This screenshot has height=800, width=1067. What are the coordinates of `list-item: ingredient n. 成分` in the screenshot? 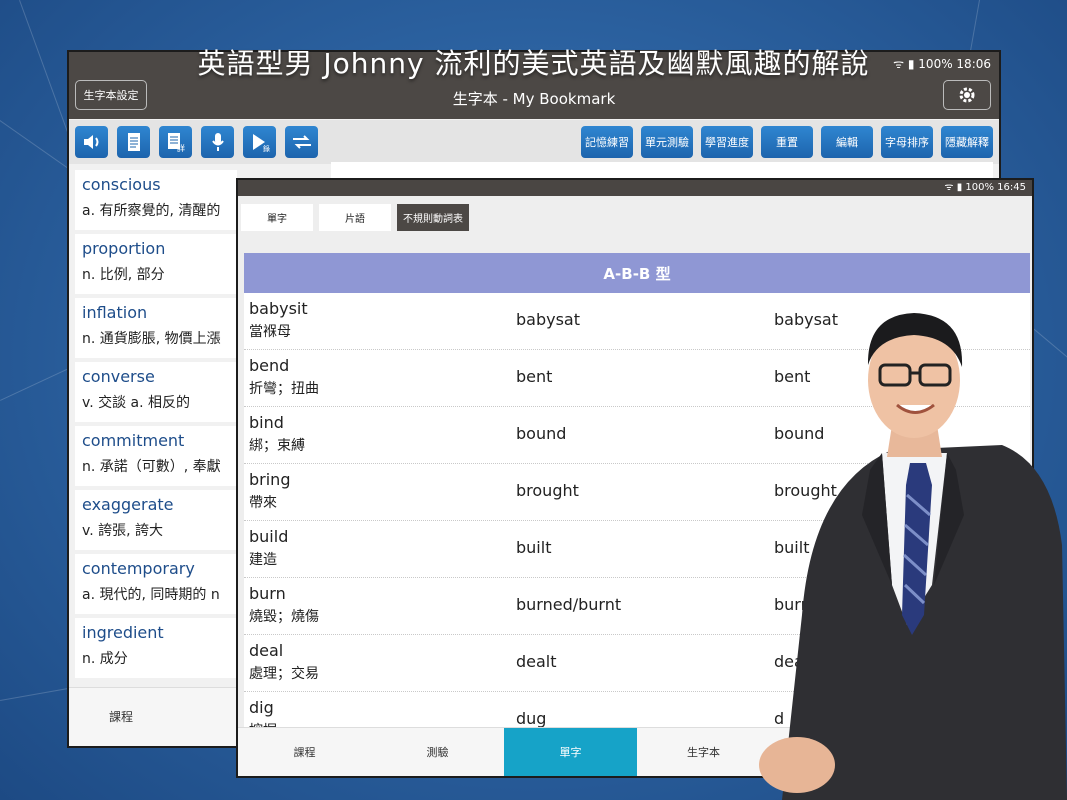 It's located at (156, 648).